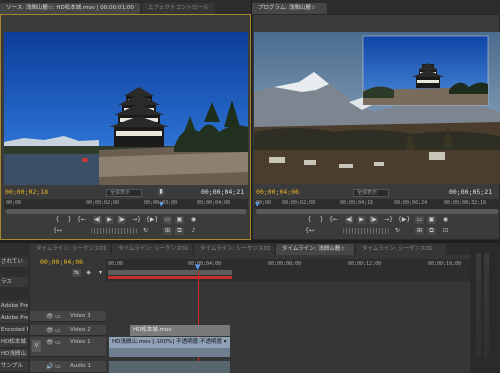 The image size is (500, 373). Describe the element at coordinates (49, 366) in the screenshot. I see `speaker-icon: 🔊` at that location.